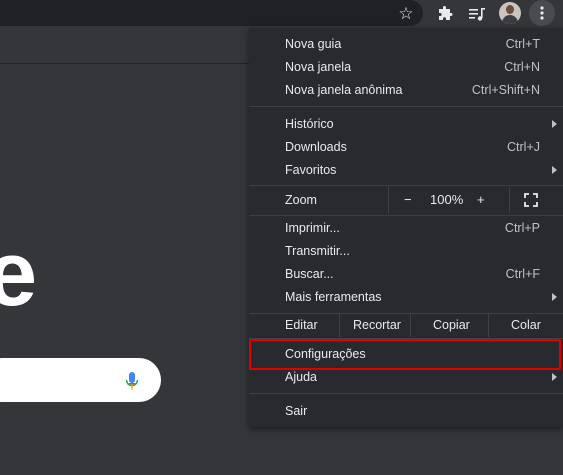 This screenshot has width=563, height=475. I want to click on menu-item-exit: Sair, so click(406, 411).